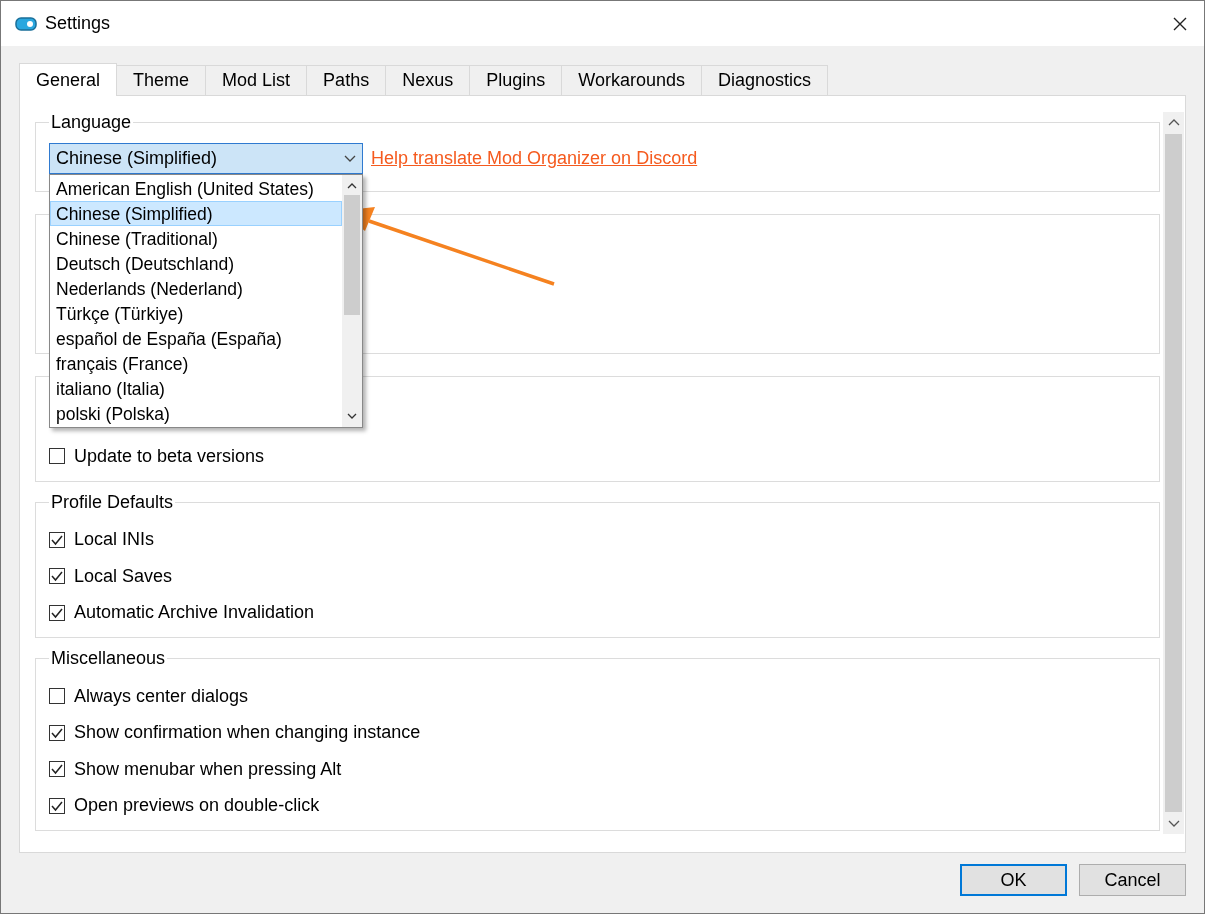  What do you see at coordinates (208, 769) in the screenshot?
I see `checkbox-label: Show menubar when pressing Alt` at bounding box center [208, 769].